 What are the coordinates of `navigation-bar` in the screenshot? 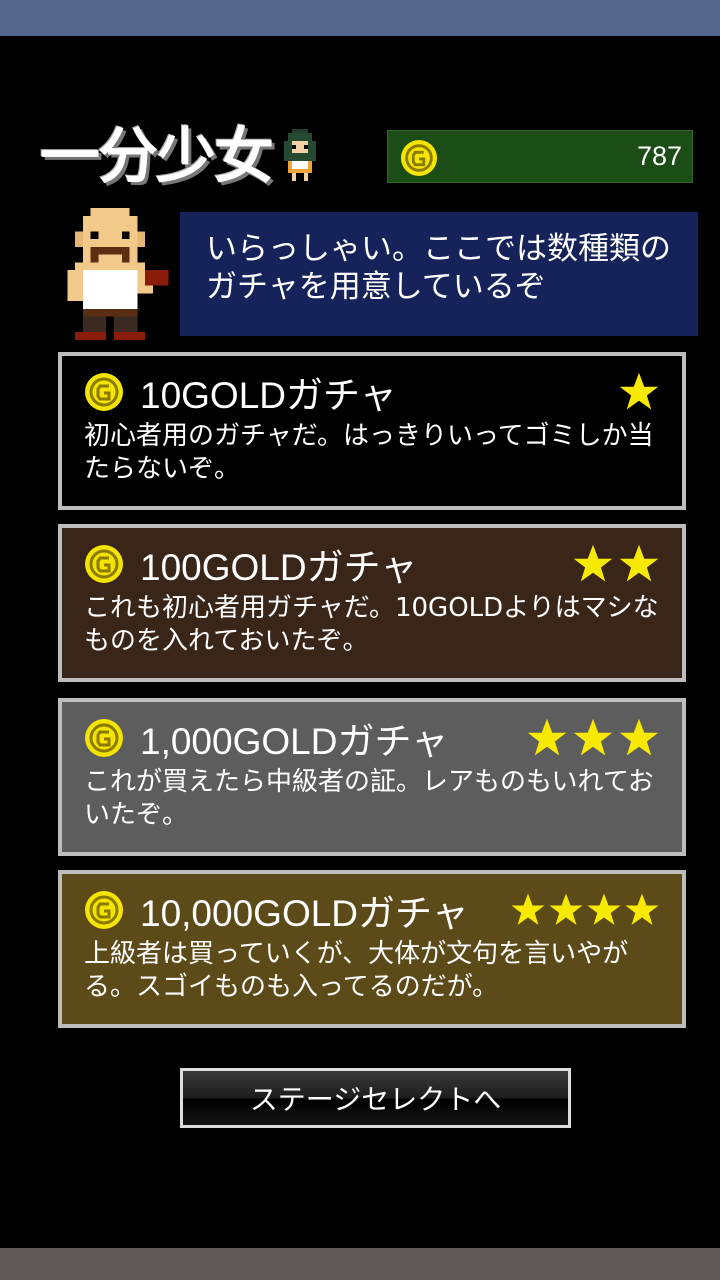 It's located at (360, 1264).